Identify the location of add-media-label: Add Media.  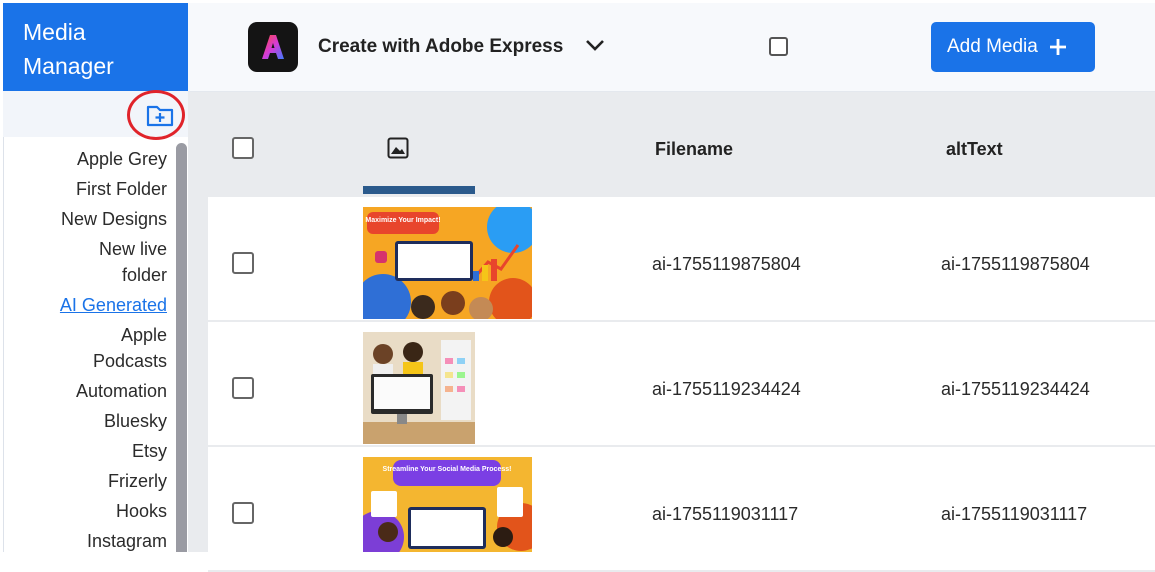
(992, 46).